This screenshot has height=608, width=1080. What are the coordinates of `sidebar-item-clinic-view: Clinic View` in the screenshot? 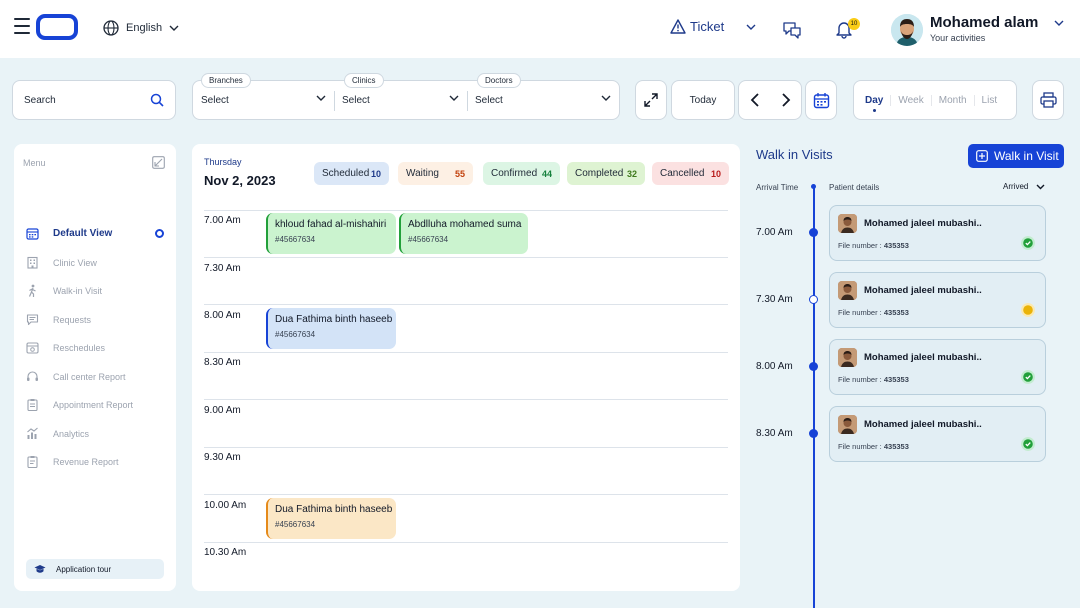 It's located at (61, 262).